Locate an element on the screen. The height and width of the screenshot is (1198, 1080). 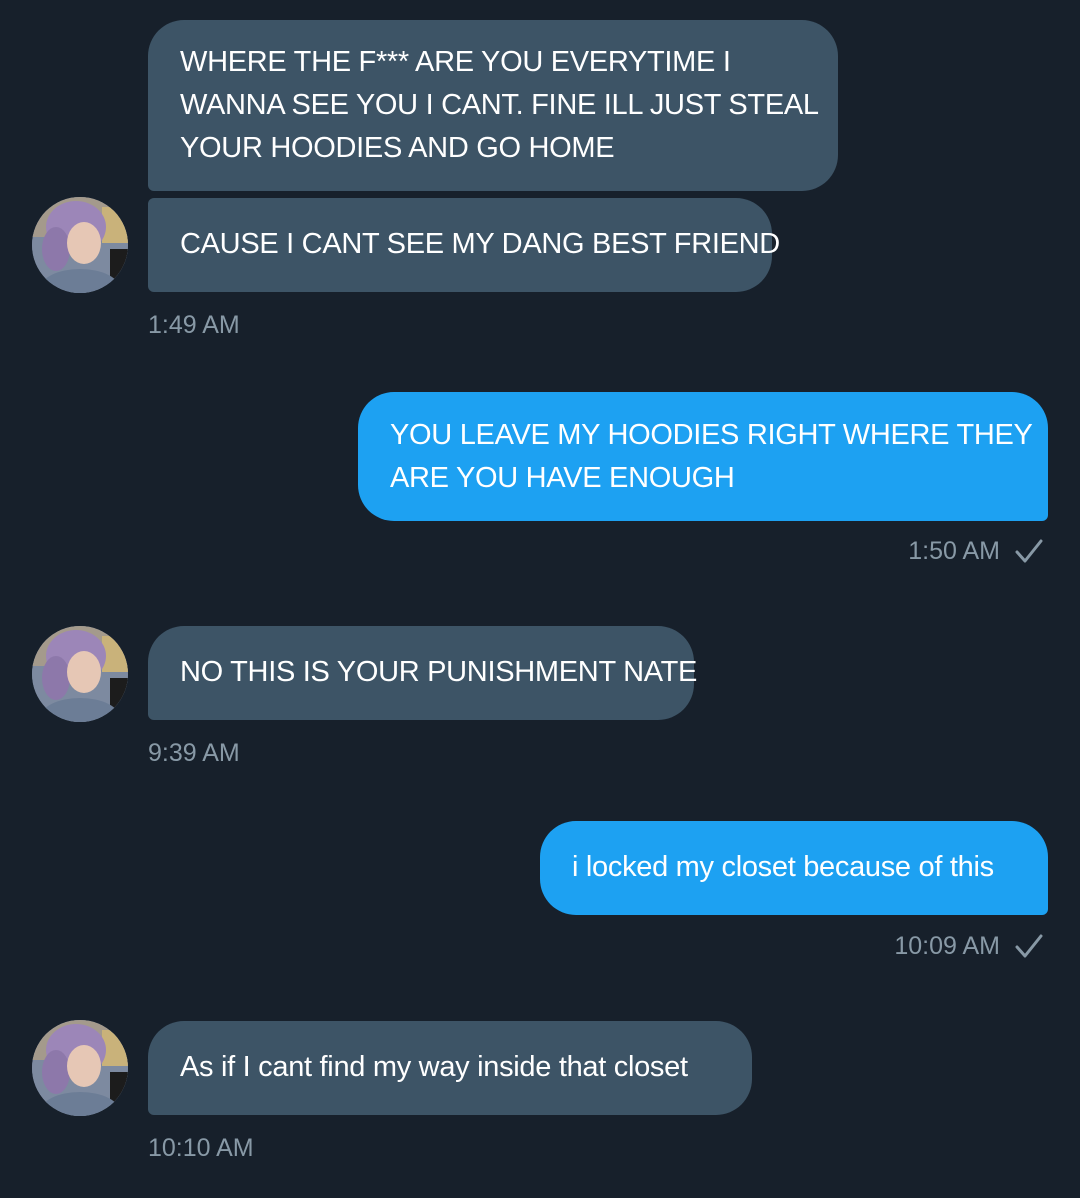
incoming-message-bubble: NO THIS IS YOUR PUNISHMENT NATE is located at coordinates (423, 673).